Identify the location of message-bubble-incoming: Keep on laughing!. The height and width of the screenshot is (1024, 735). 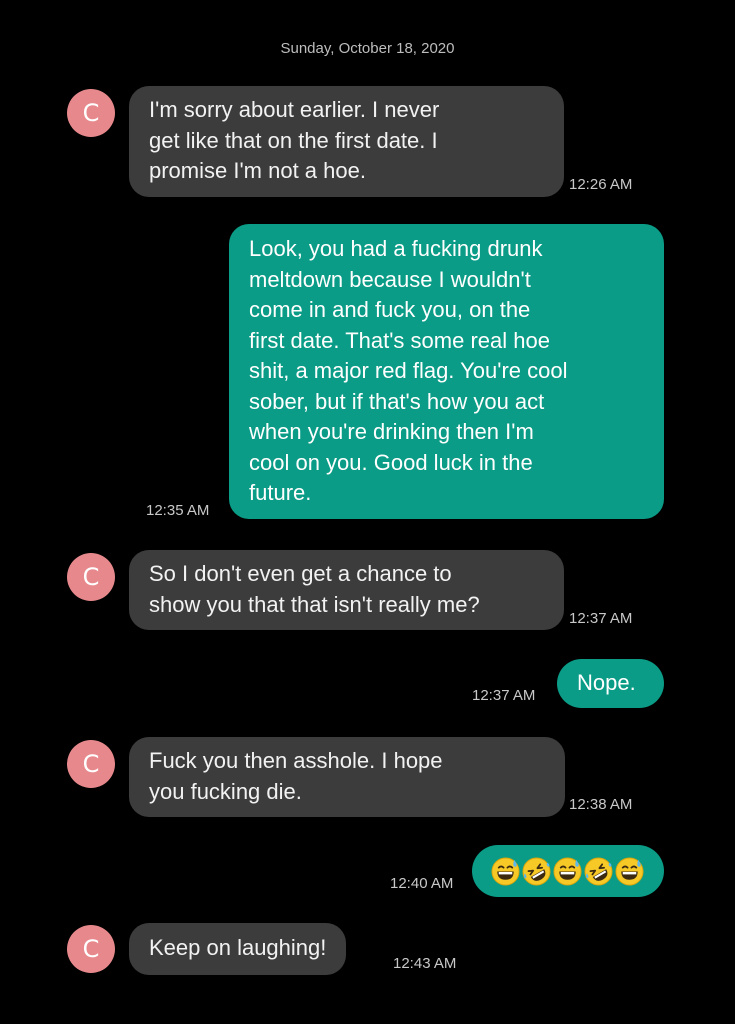
(238, 949).